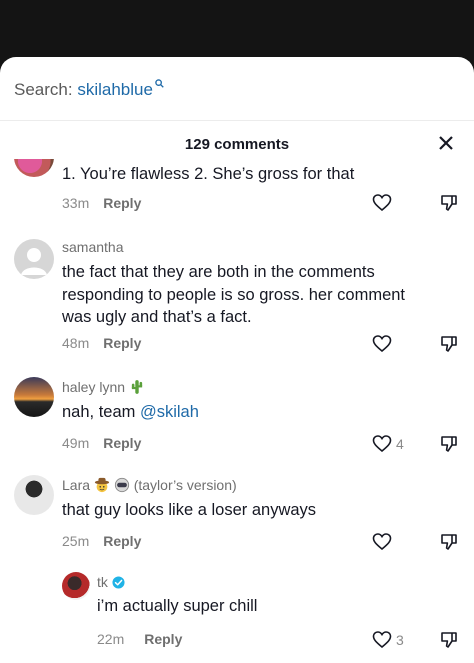 The height and width of the screenshot is (663, 474). I want to click on comment-meta: 22m Reply, so click(139, 639).